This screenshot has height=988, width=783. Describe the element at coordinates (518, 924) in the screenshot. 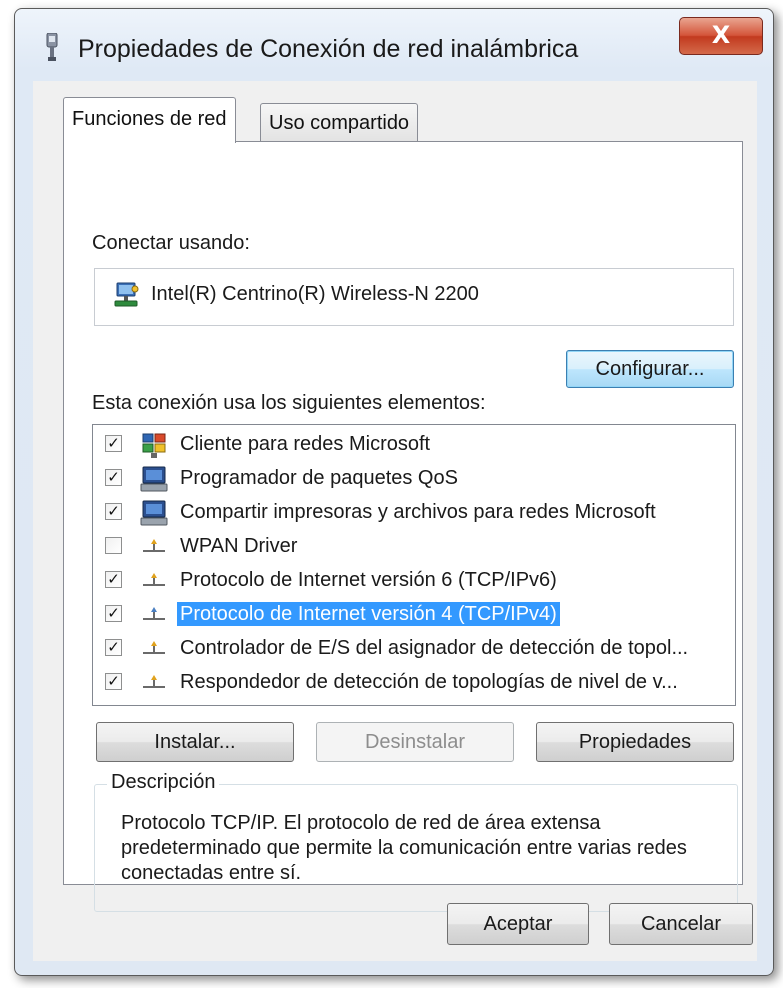

I see `ok-button: Aceptar` at that location.